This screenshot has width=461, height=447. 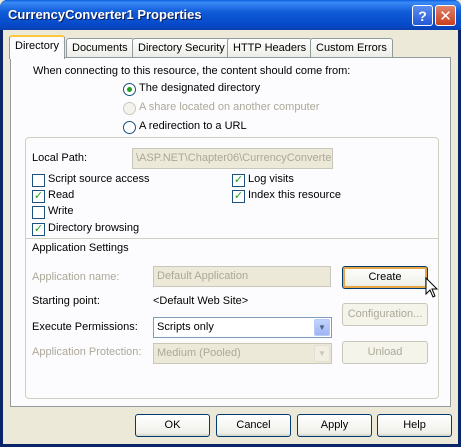 I want to click on starting-point-value: <Default Web Site>, so click(x=201, y=301).